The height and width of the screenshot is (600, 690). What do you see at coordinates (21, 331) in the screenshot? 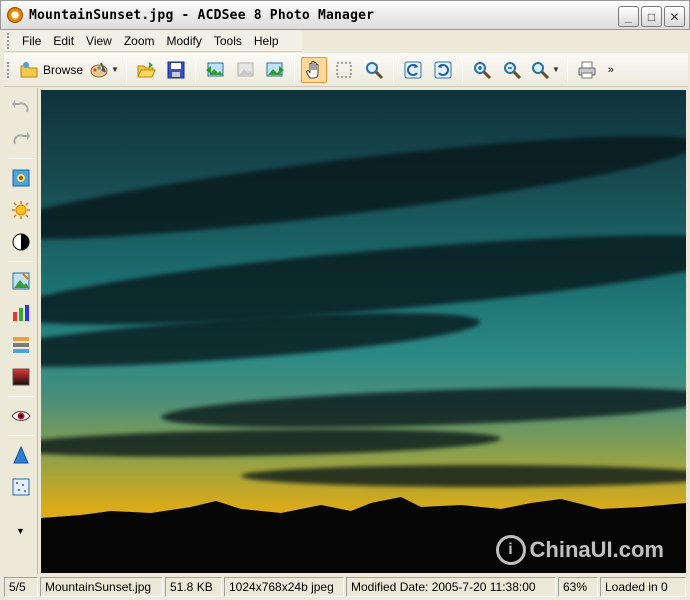
I see `edit-sidebar: ▼` at bounding box center [21, 331].